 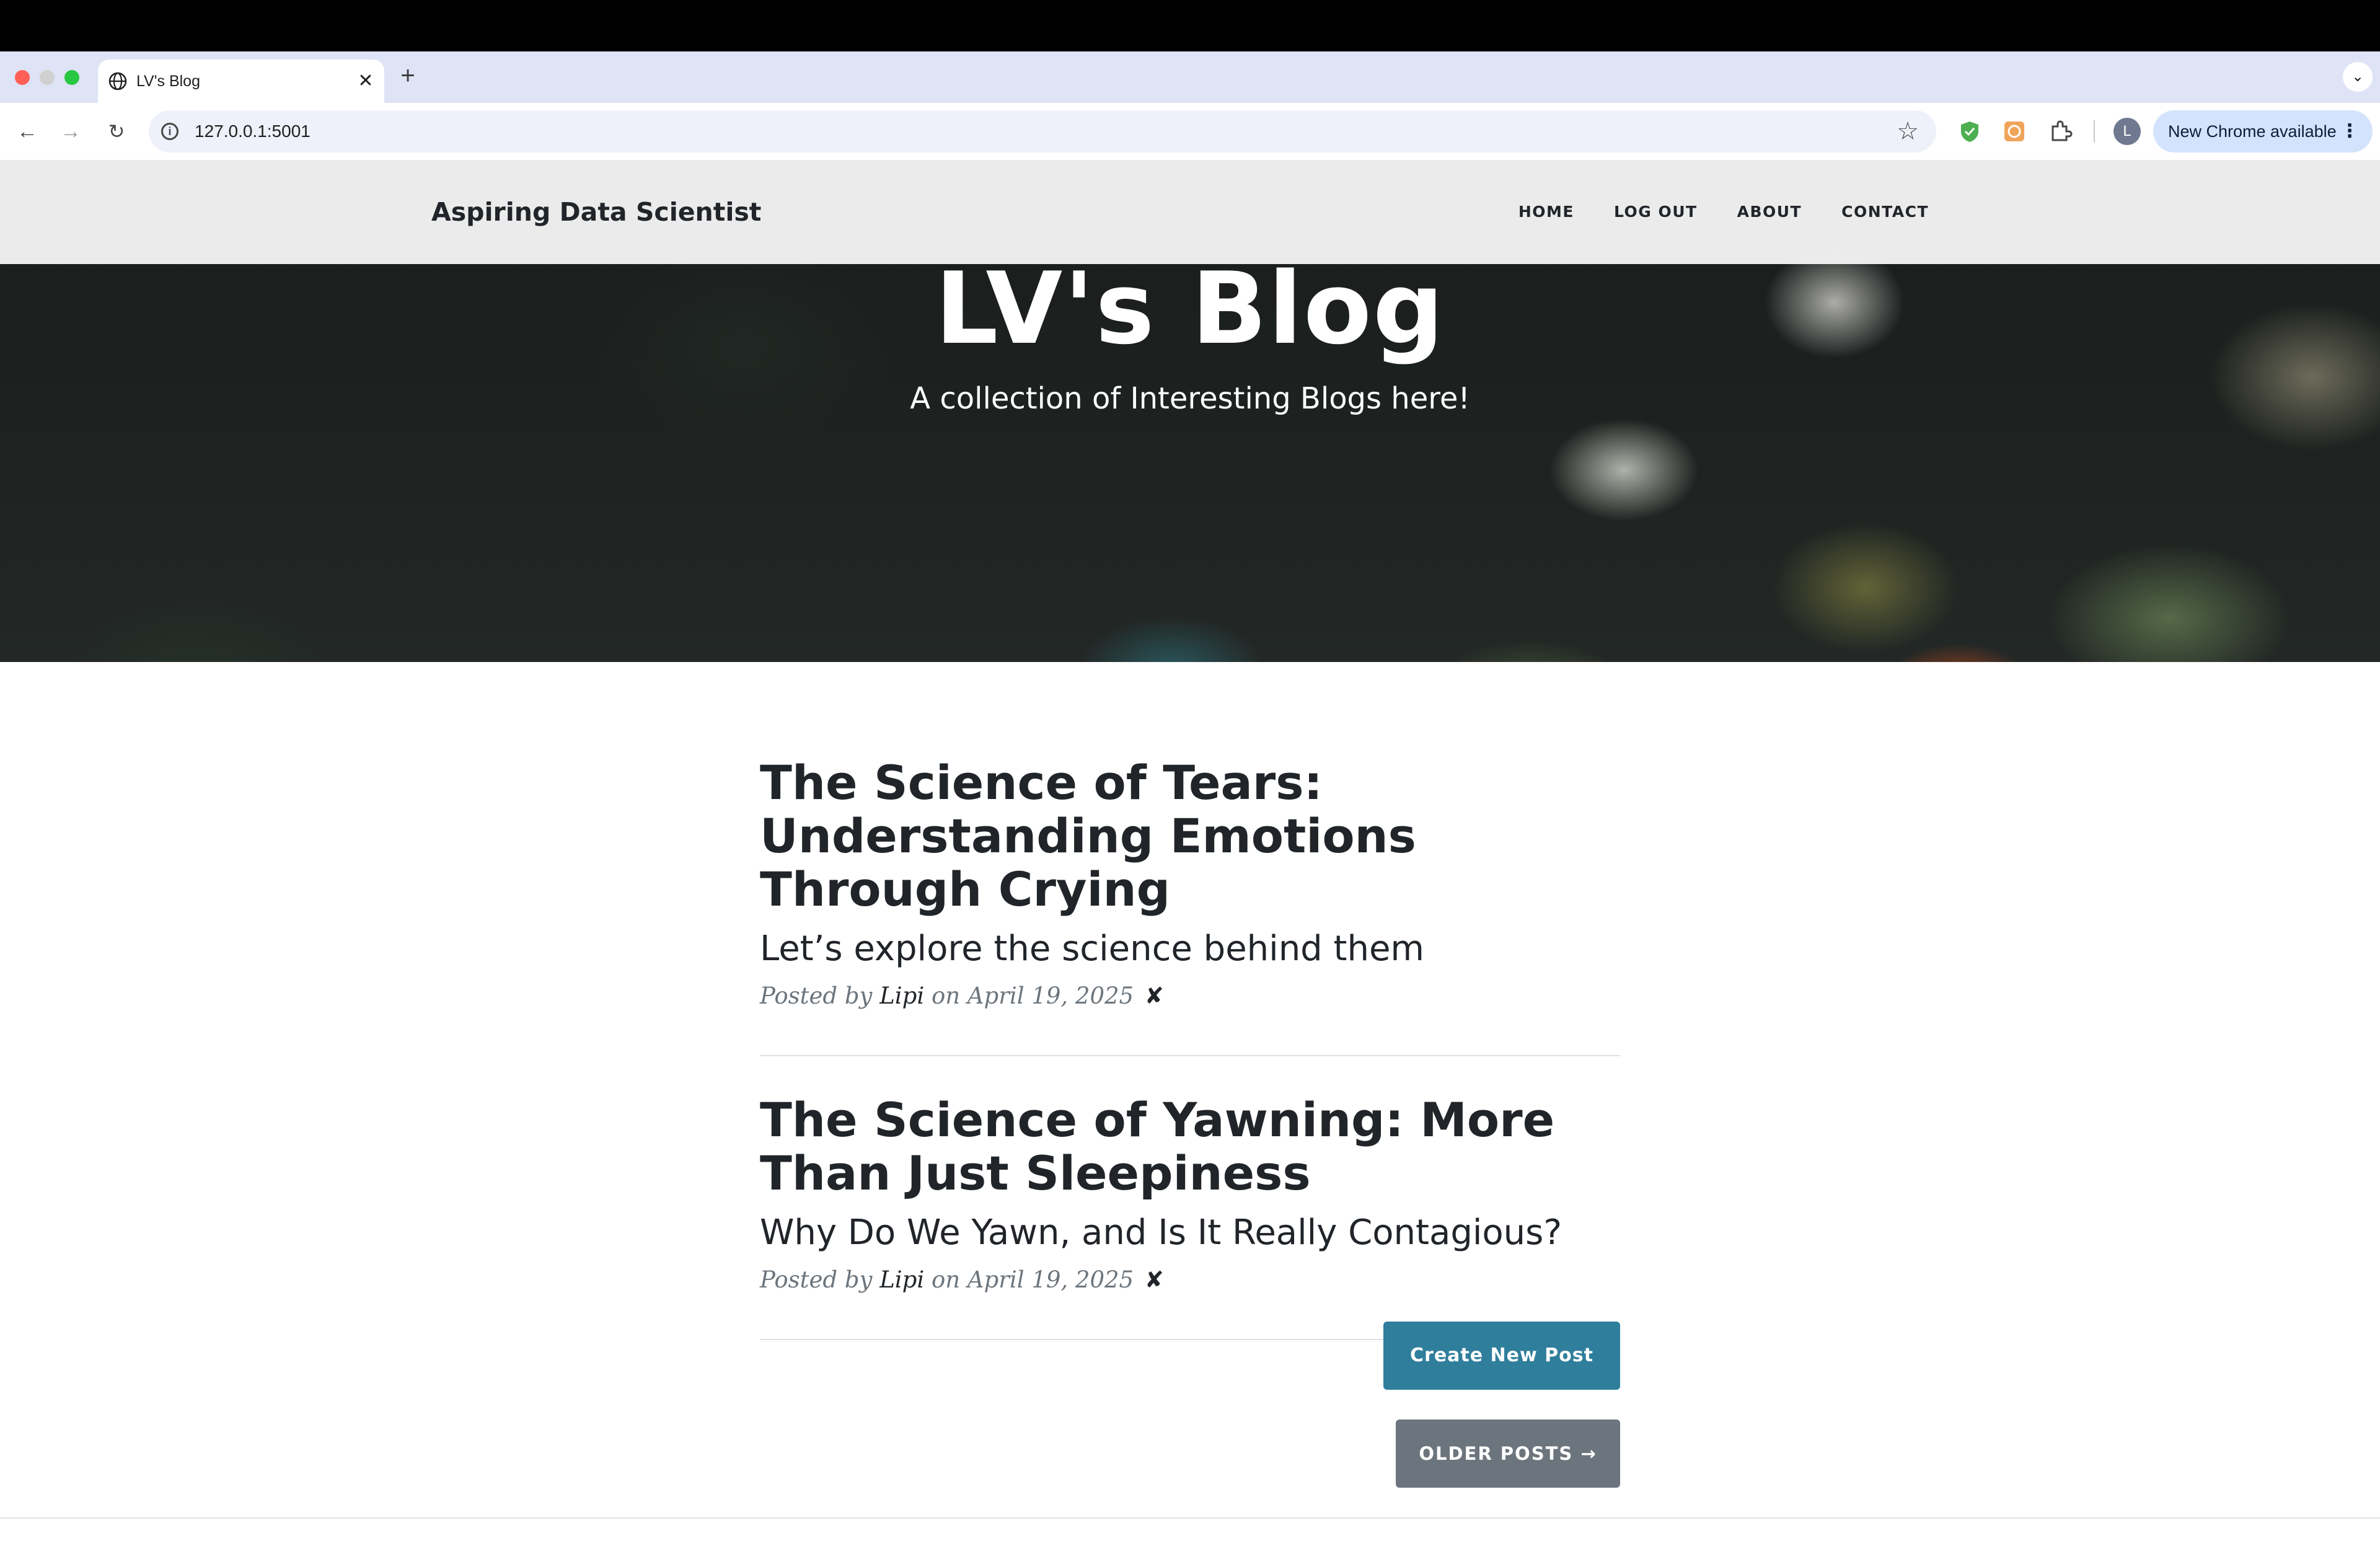 I want to click on nav-about: ABOUT, so click(x=1769, y=212).